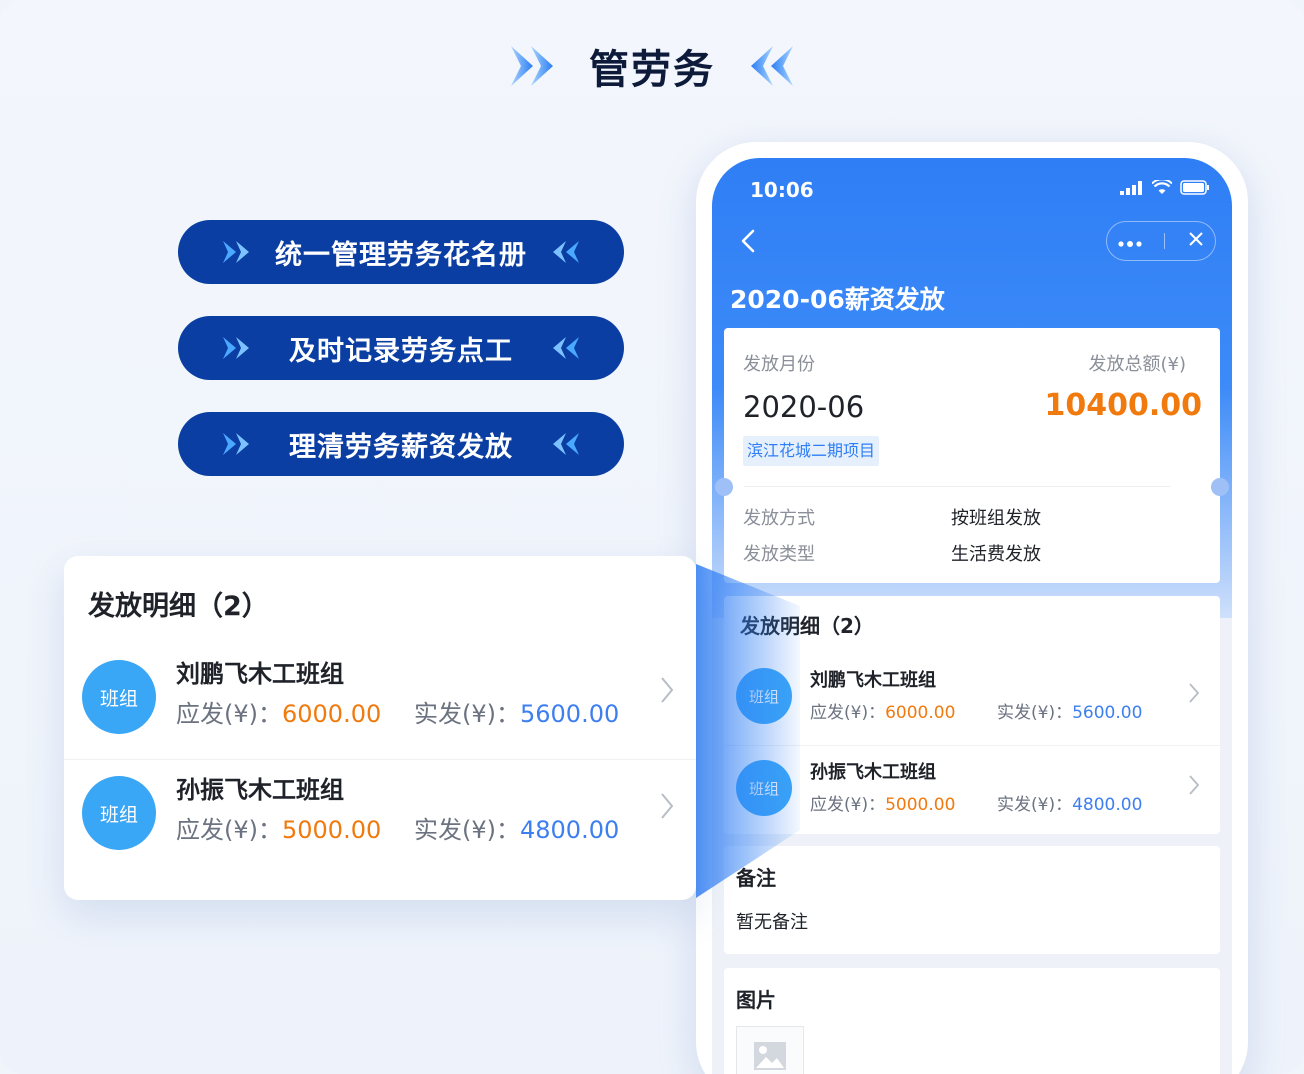 The width and height of the screenshot is (1304, 1074). What do you see at coordinates (1162, 188) in the screenshot?
I see `wifi-icon` at bounding box center [1162, 188].